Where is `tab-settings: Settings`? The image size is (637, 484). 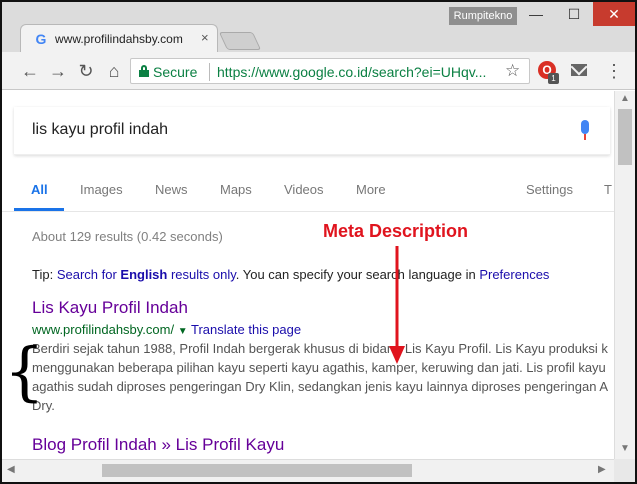
tab-settings: Settings is located at coordinates (549, 189).